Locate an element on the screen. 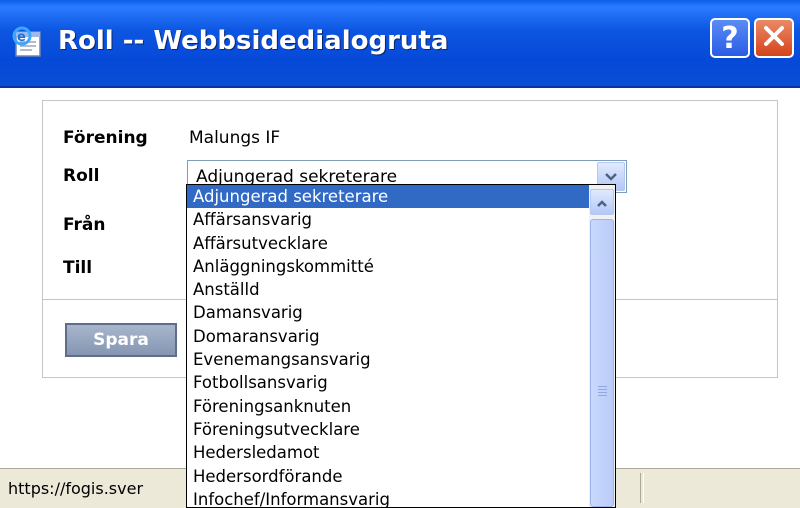 The height and width of the screenshot is (508, 800). svg-text: e is located at coordinates (21, 37).